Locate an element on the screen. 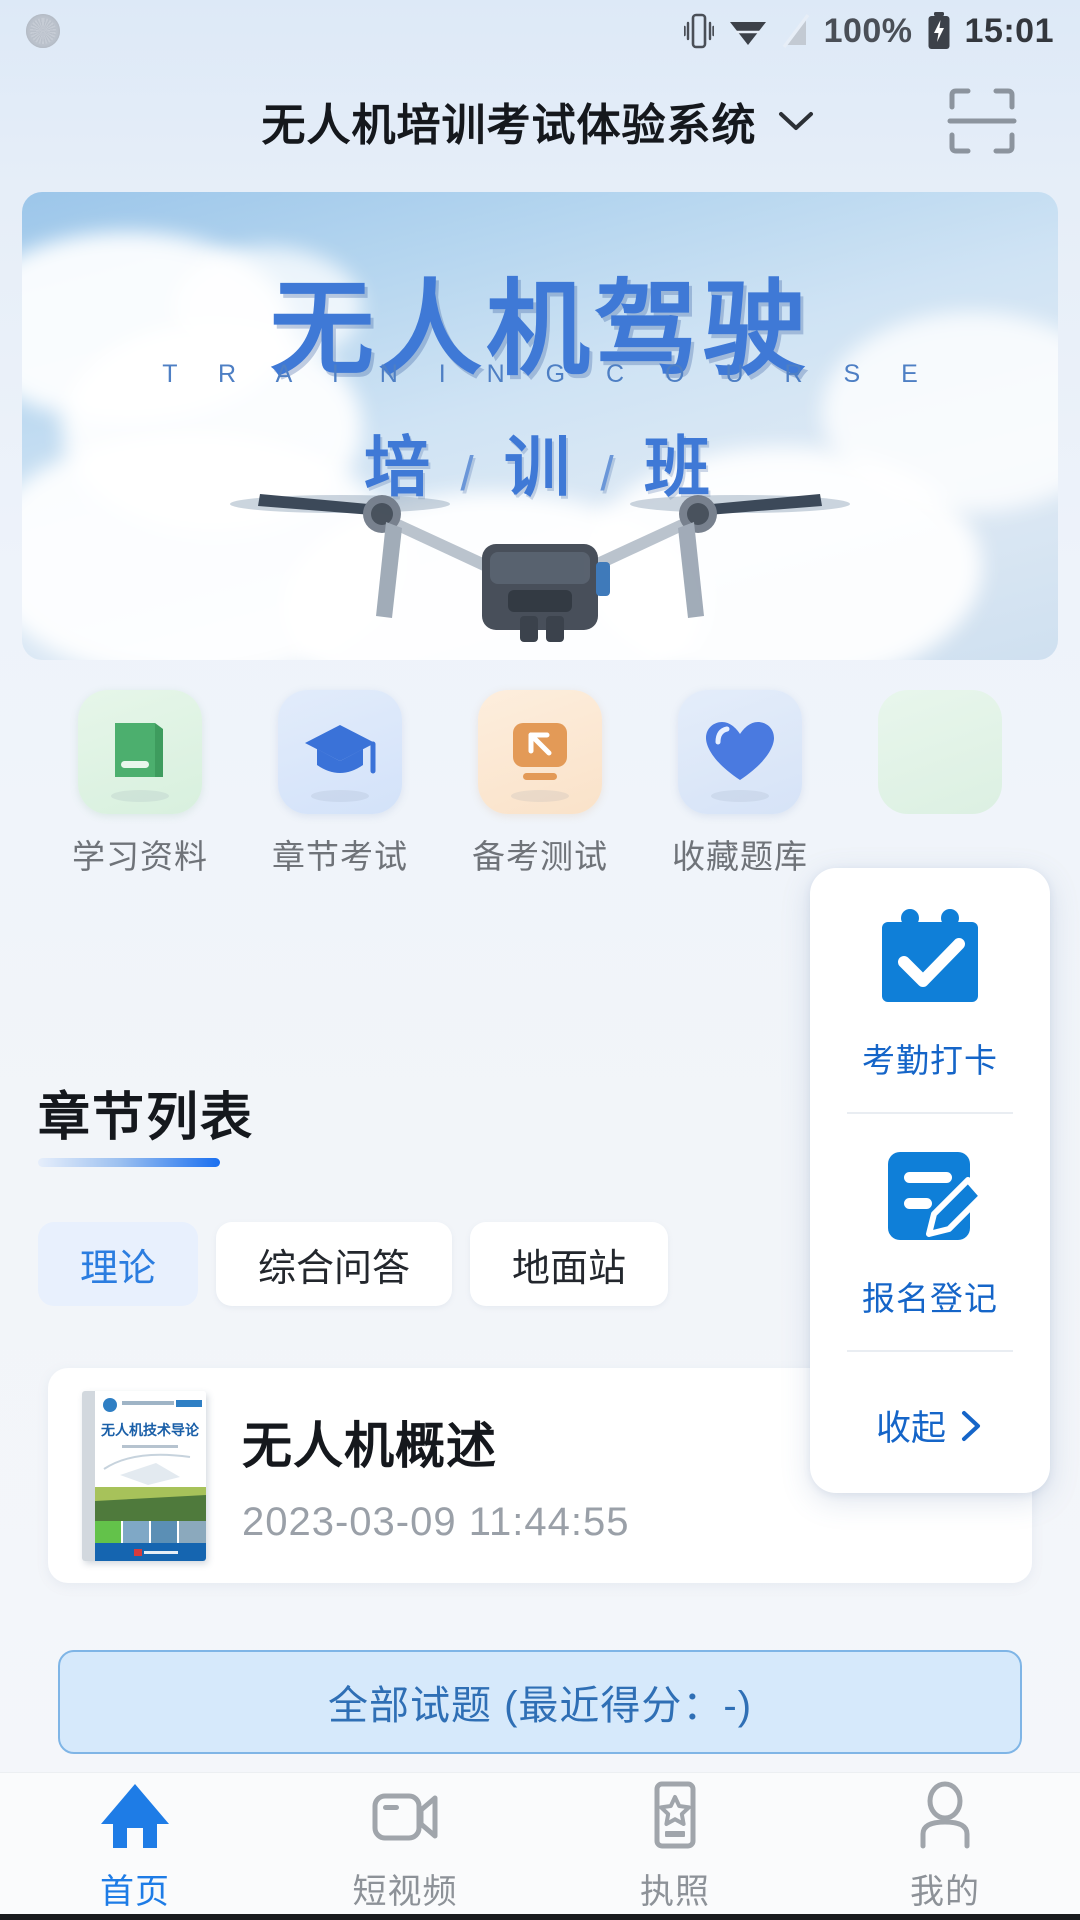 Image resolution: width=1080 pixels, height=1920 pixels. nav-item-home: 首页 is located at coordinates (135, 1846).